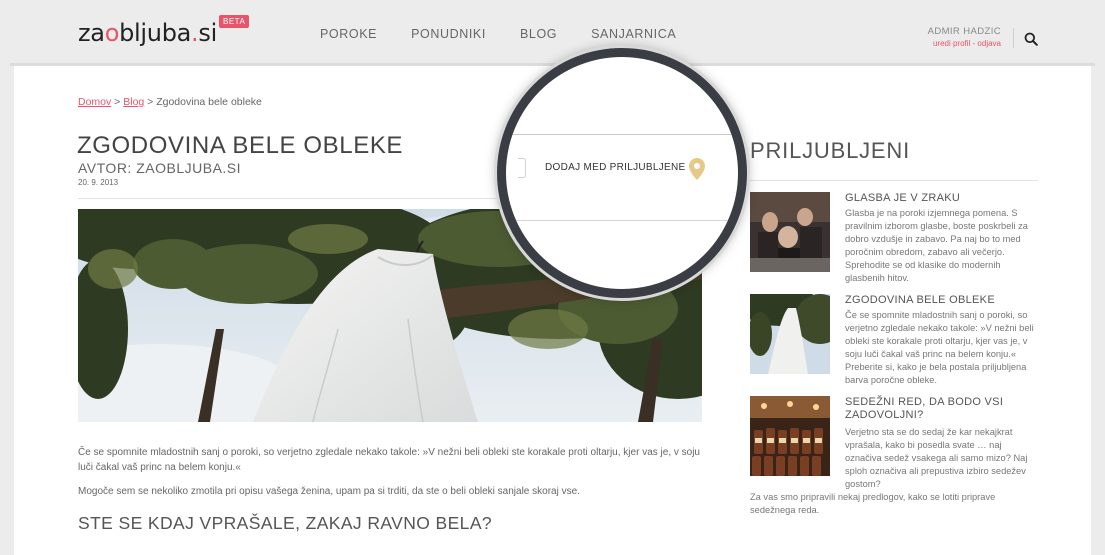 The width and height of the screenshot is (1105, 555). Describe the element at coordinates (942, 198) in the screenshot. I see `sidebar-item-title: GLASBA JE V ZRAKU` at that location.